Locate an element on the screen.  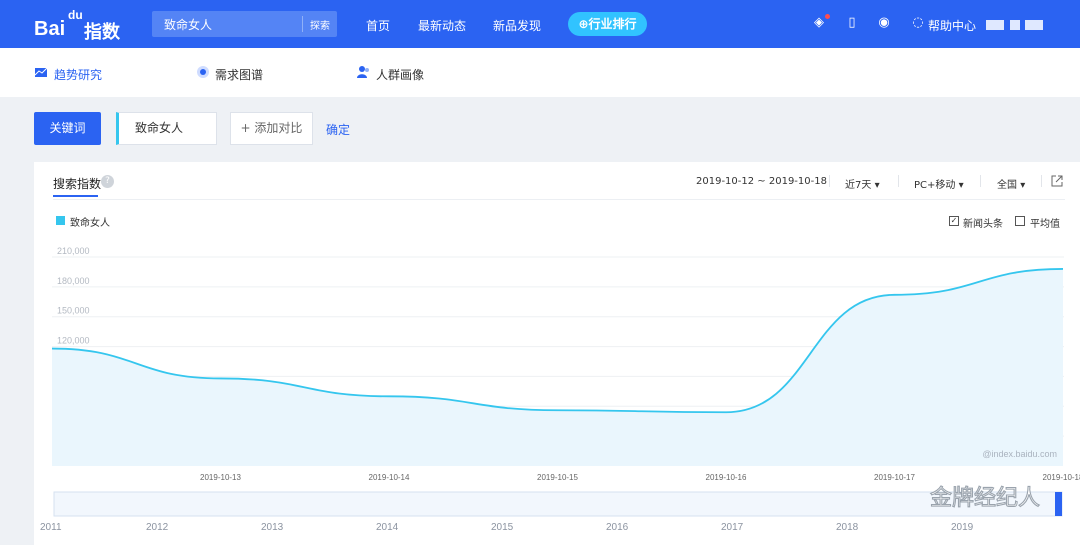
timeline-year-label: 2018 is located at coordinates (847, 527).